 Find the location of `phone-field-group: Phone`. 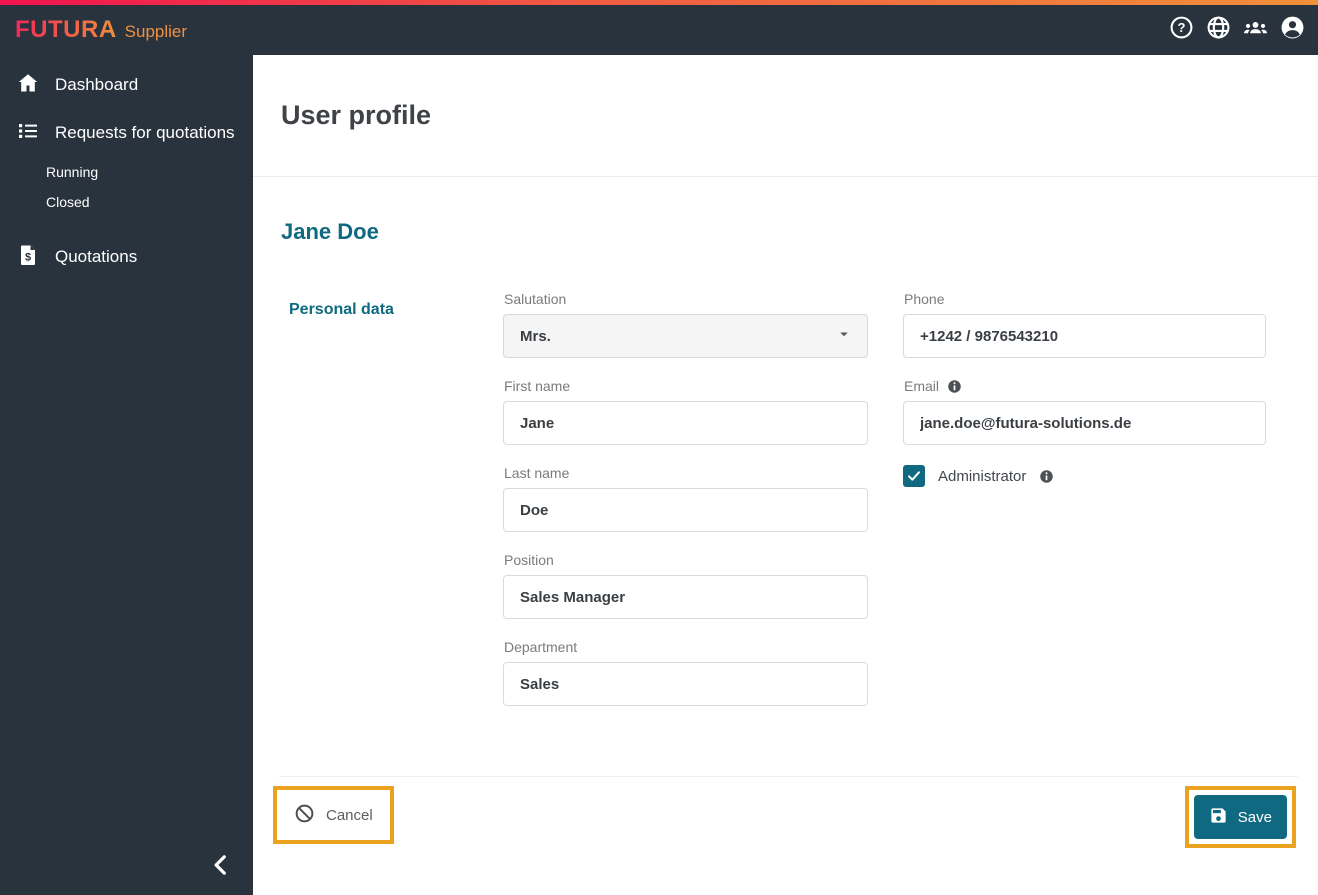

phone-field-group: Phone is located at coordinates (1084, 324).